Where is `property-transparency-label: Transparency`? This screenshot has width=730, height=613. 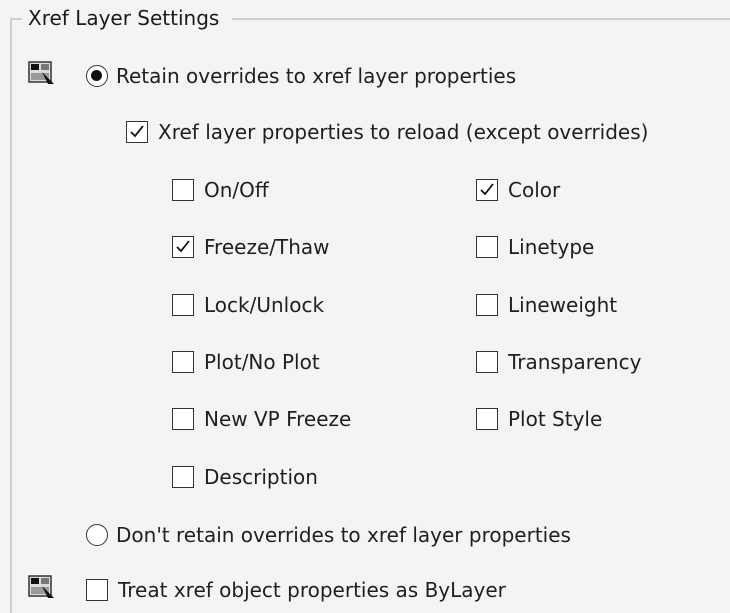 property-transparency-label: Transparency is located at coordinates (575, 362).